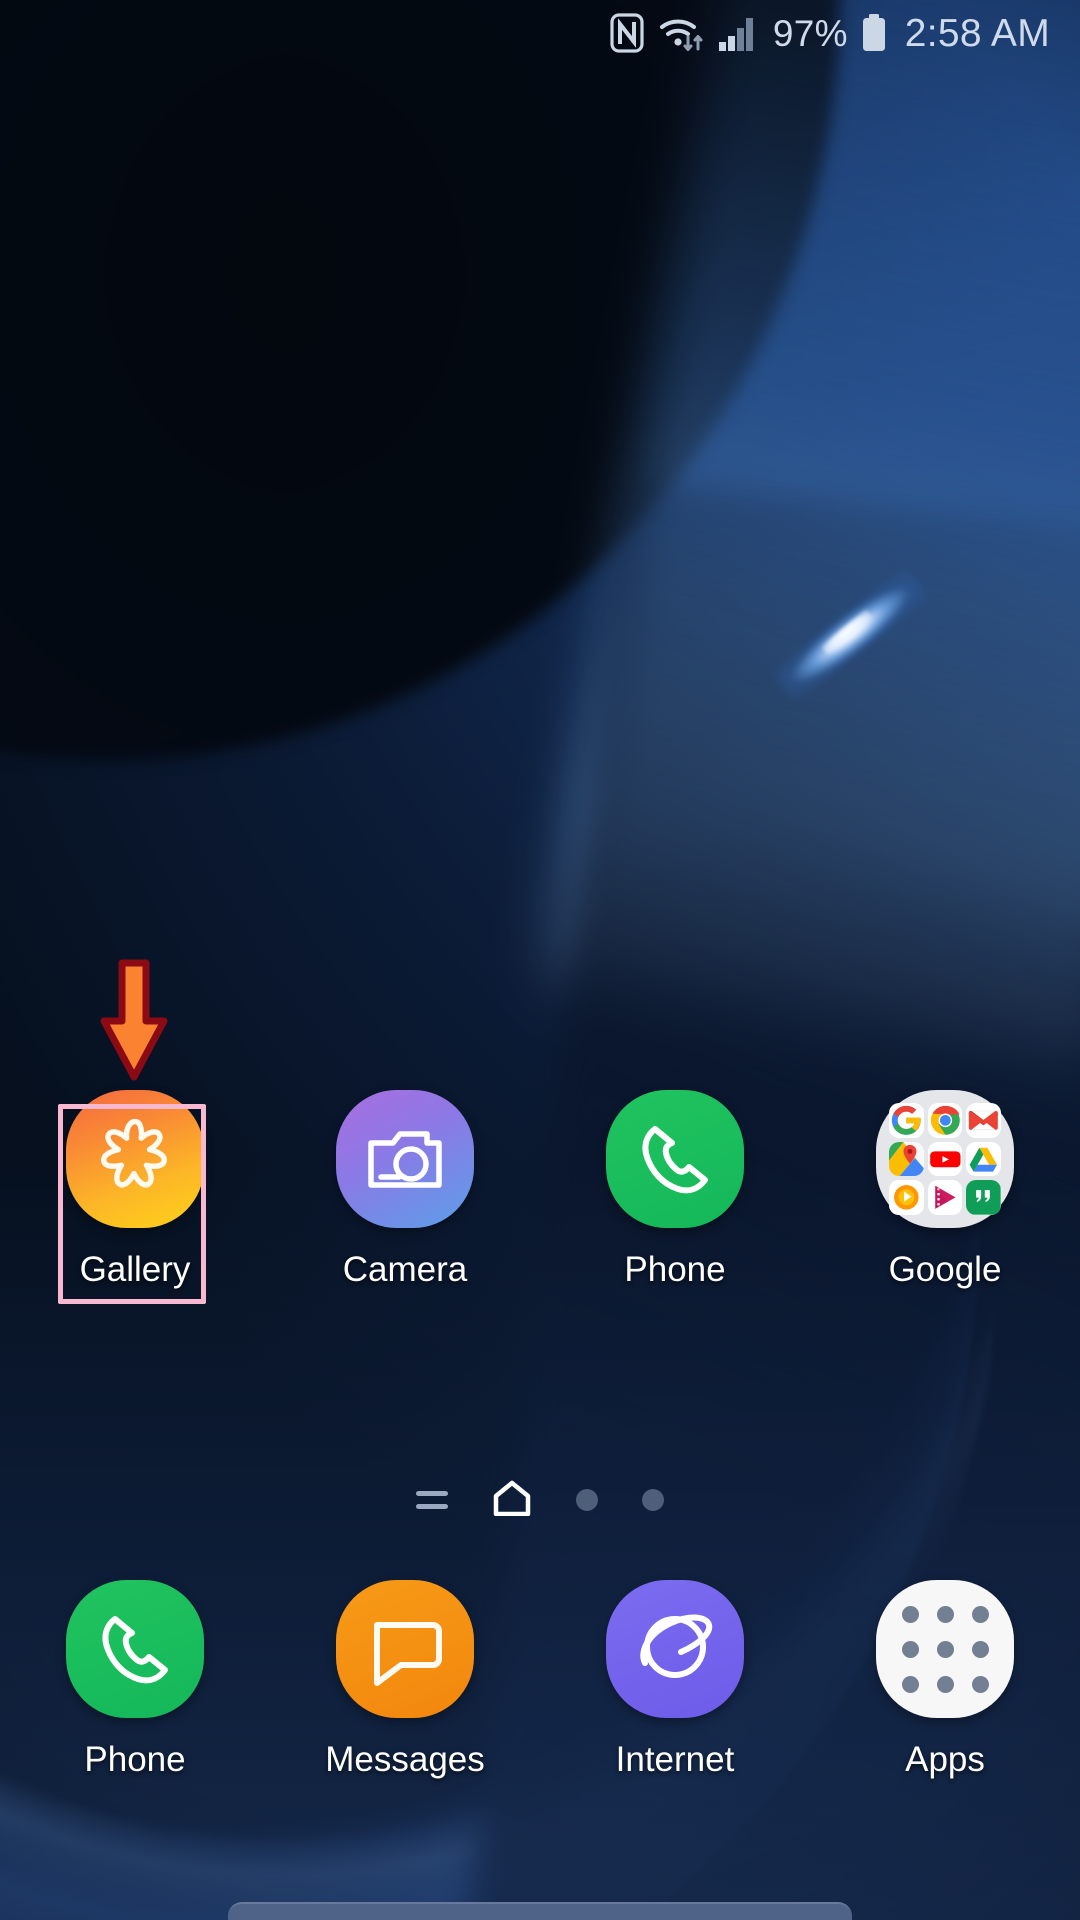 The height and width of the screenshot is (1920, 1080). What do you see at coordinates (739, 33) in the screenshot?
I see `signal-icon` at bounding box center [739, 33].